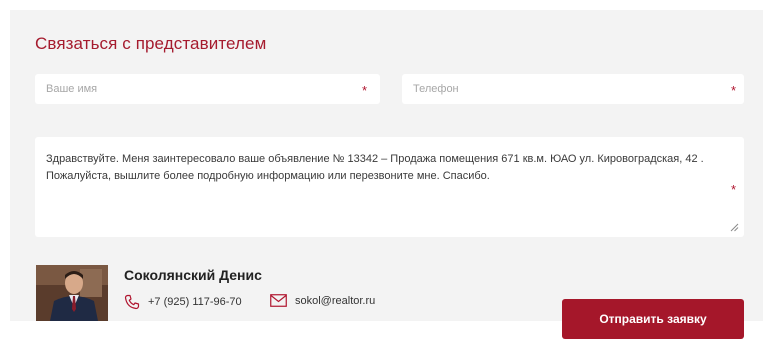  I want to click on envelope-icon, so click(278, 300).